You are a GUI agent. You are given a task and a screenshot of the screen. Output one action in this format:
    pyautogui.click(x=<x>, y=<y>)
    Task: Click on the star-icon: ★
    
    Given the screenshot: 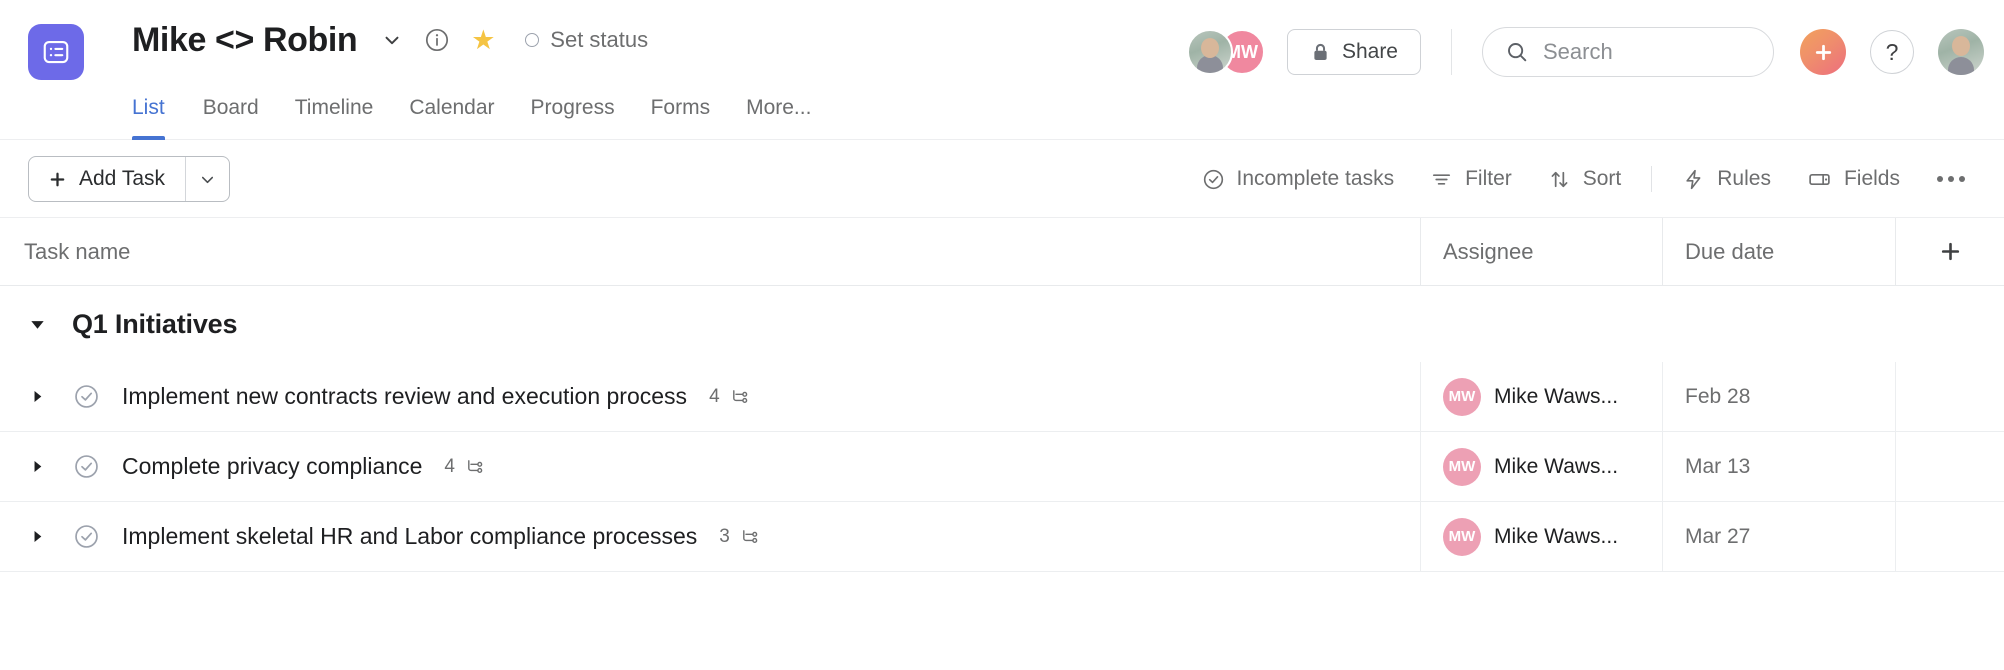 What is the action you would take?
    pyautogui.click(x=483, y=40)
    